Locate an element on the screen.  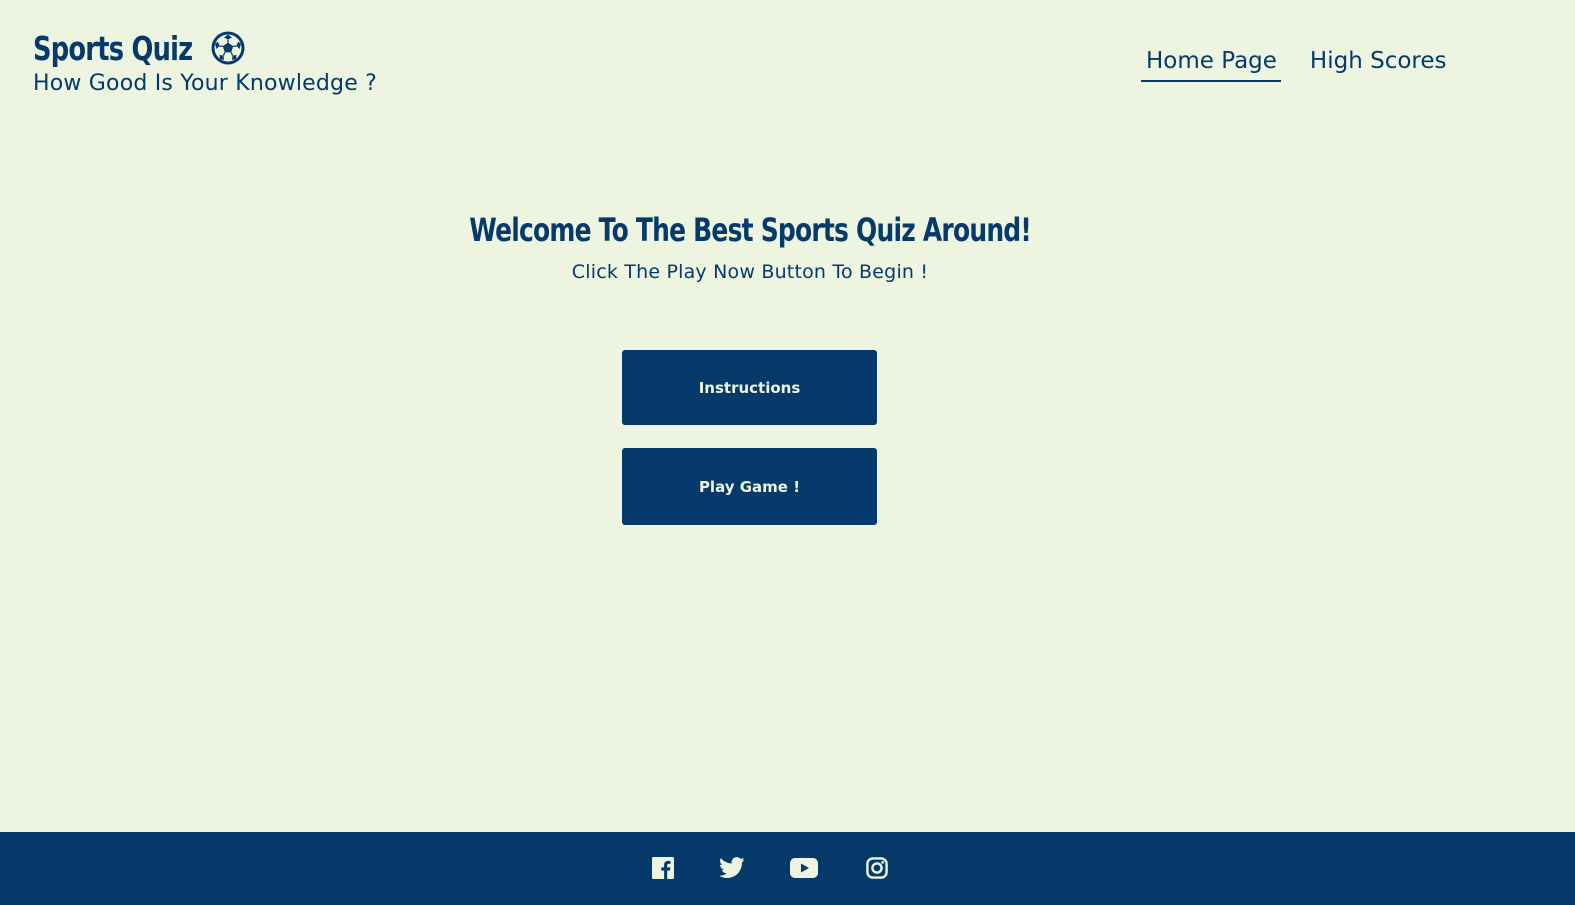
site-title: Sports Quiz is located at coordinates (113, 48).